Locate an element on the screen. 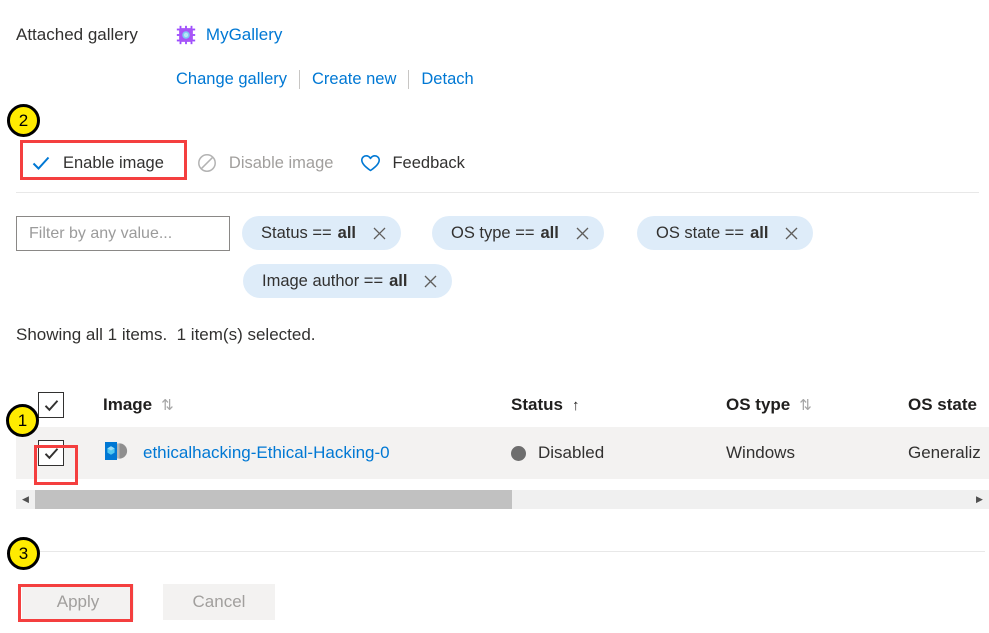 The image size is (989, 633). attached-gallery-row: Attached gallery MyGallery is located at coordinates (149, 35).